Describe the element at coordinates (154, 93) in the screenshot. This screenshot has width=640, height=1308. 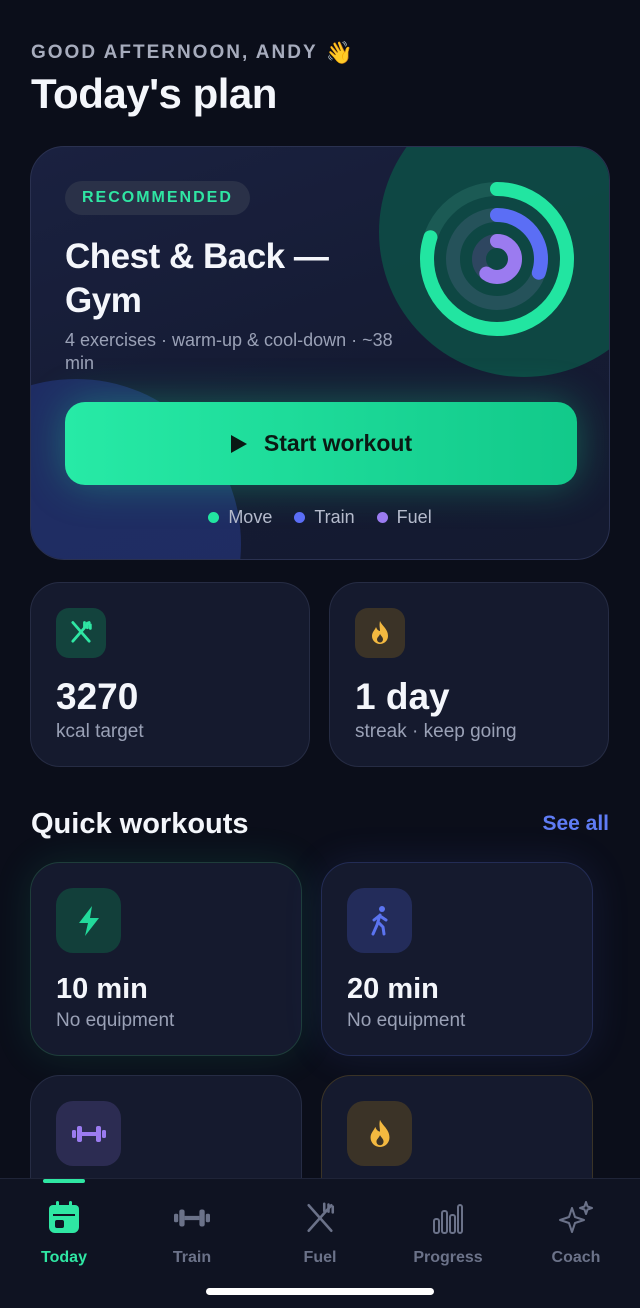
I see `page-title: Today's plan` at that location.